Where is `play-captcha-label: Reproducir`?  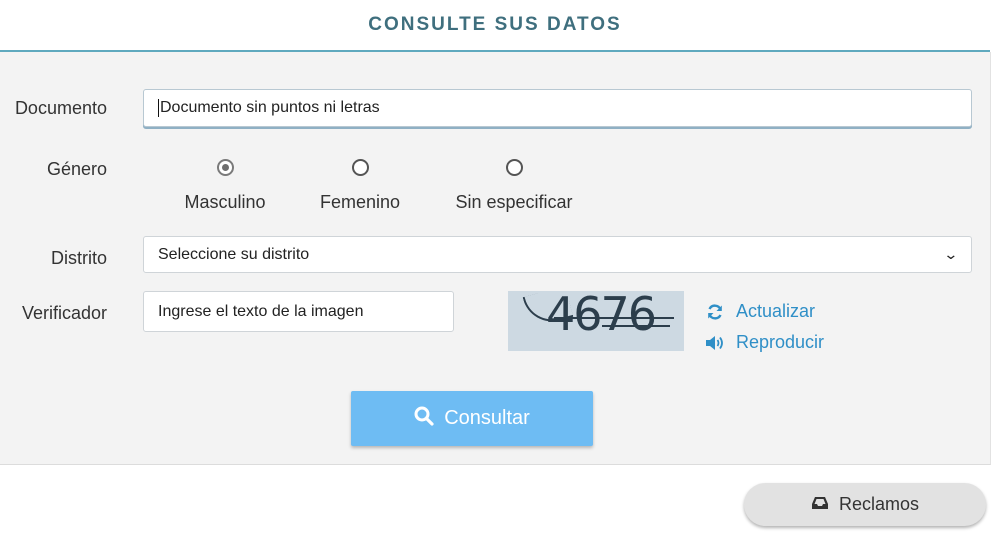 play-captcha-label: Reproducir is located at coordinates (780, 342).